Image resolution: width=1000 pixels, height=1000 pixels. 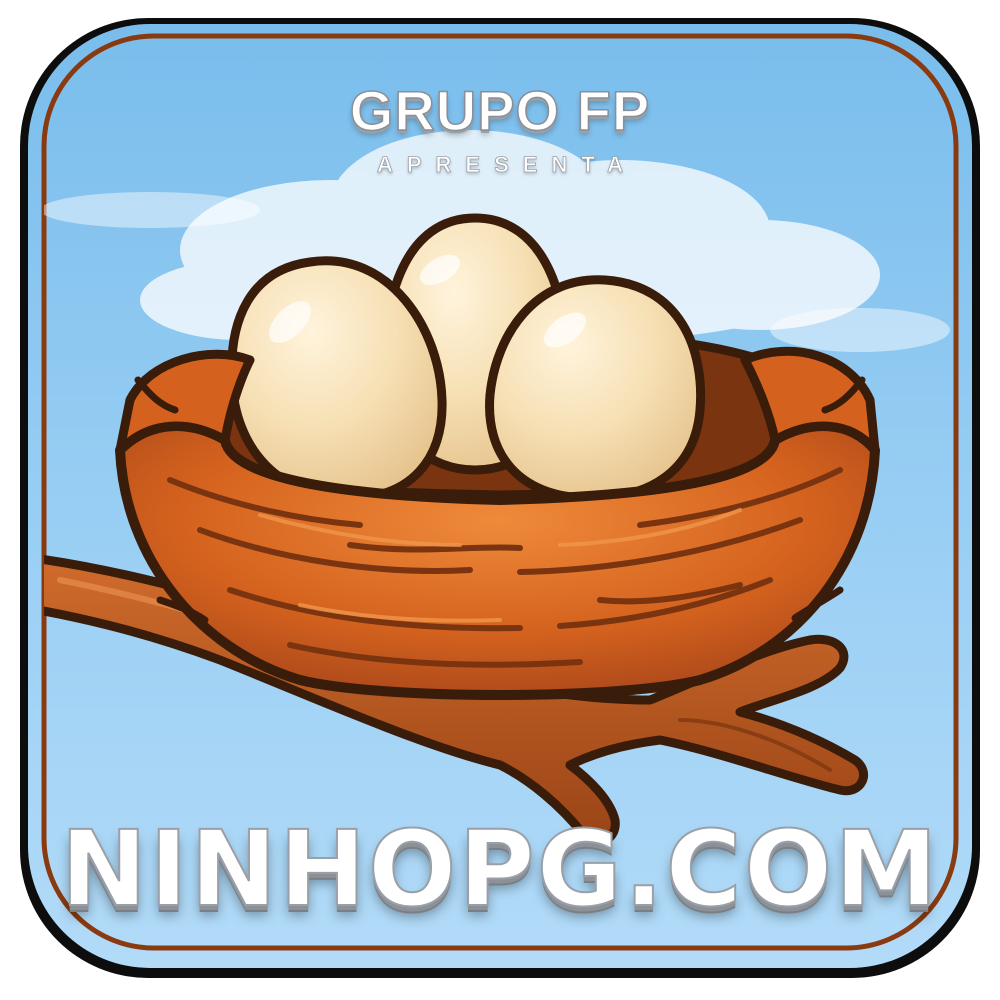 What do you see at coordinates (500, 110) in the screenshot?
I see `brand-title: GRUPO FP` at bounding box center [500, 110].